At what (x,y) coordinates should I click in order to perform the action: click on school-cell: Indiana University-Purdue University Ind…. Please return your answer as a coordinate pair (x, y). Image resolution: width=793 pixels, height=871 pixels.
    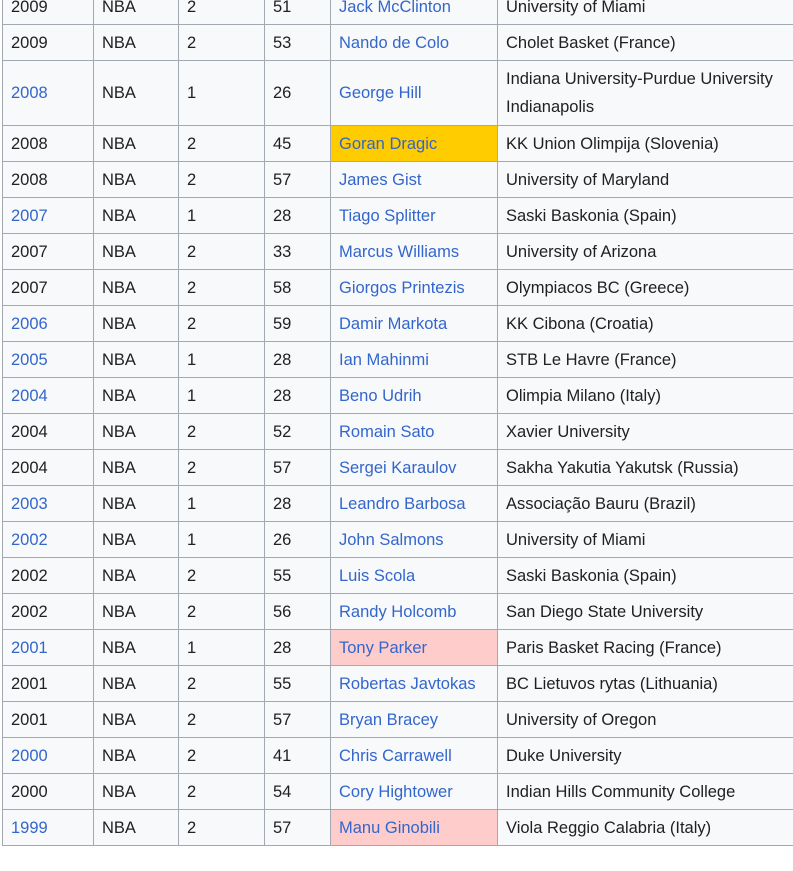
    Looking at the image, I should click on (645, 93).